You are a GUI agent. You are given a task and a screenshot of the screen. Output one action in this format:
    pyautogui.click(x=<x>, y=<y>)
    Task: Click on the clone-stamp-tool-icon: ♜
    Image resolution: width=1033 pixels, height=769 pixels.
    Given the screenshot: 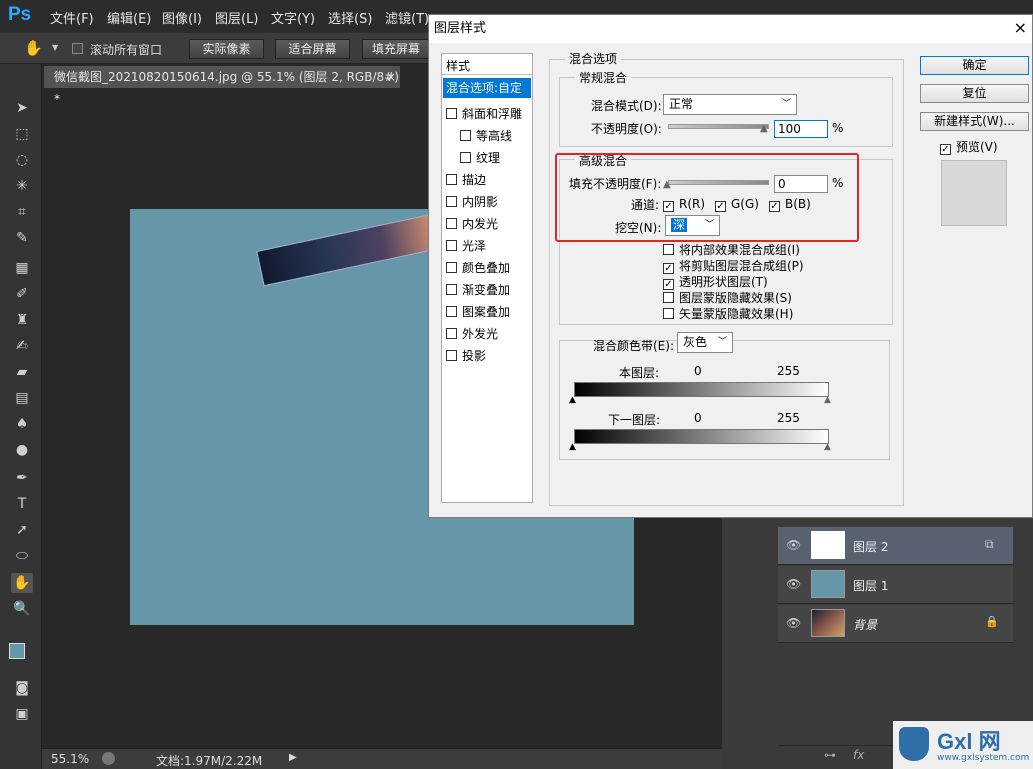 What is the action you would take?
    pyautogui.click(x=22, y=320)
    